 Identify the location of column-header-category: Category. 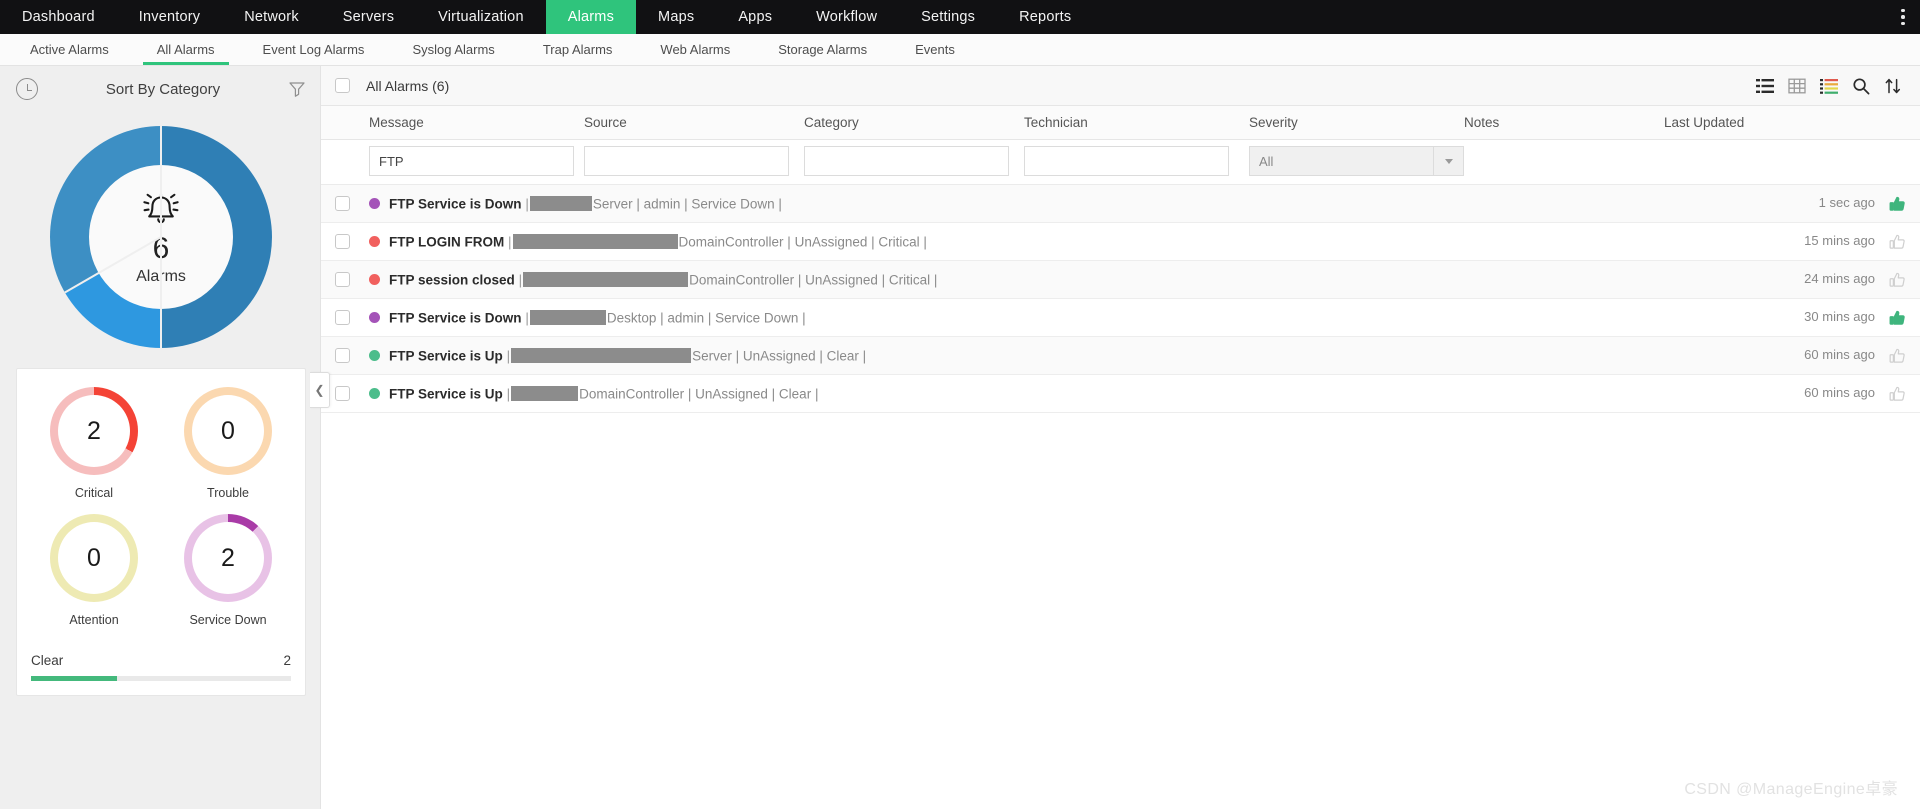
(914, 123).